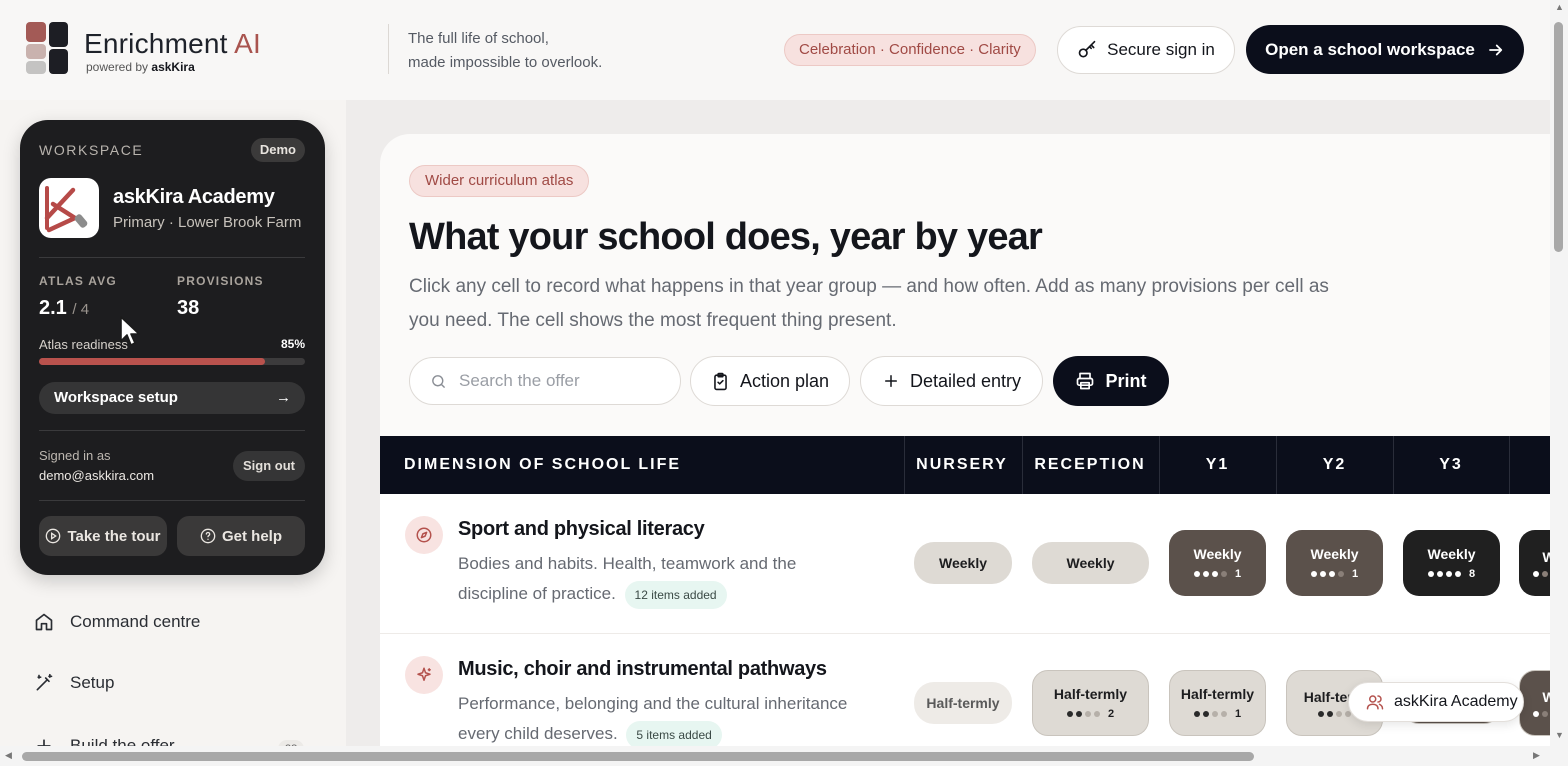 The height and width of the screenshot is (766, 1568). I want to click on signed-in-label: Signed in as, so click(75, 455).